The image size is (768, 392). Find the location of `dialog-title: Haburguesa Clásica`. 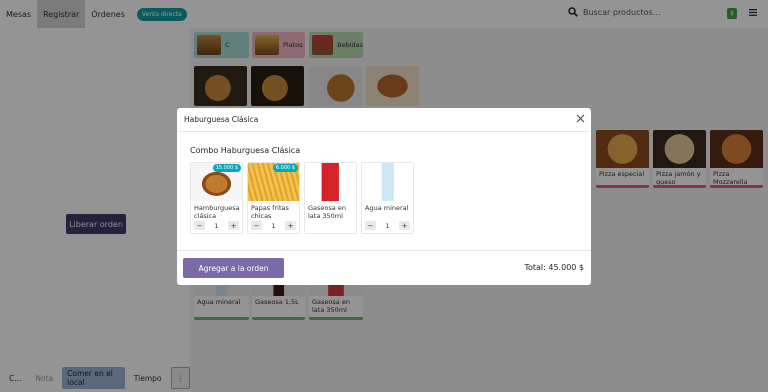

dialog-title: Haburguesa Clásica is located at coordinates (384, 120).